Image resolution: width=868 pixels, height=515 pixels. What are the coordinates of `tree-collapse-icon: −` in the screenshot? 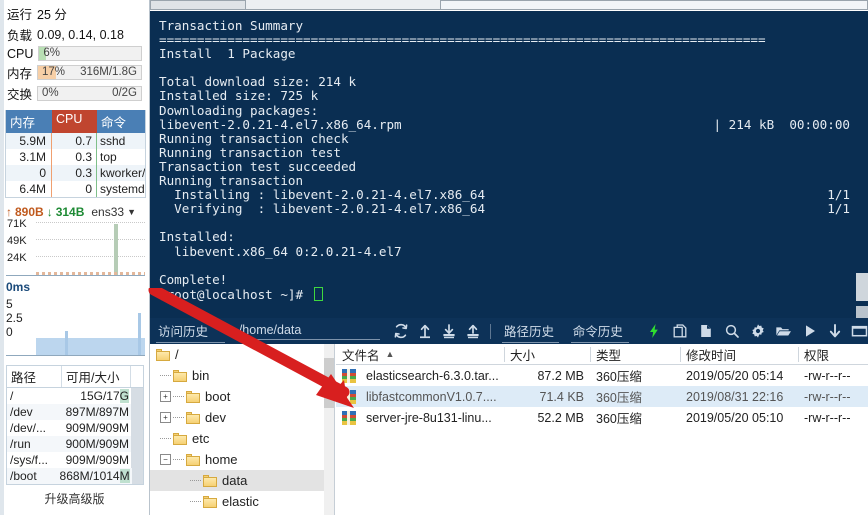 It's located at (165, 459).